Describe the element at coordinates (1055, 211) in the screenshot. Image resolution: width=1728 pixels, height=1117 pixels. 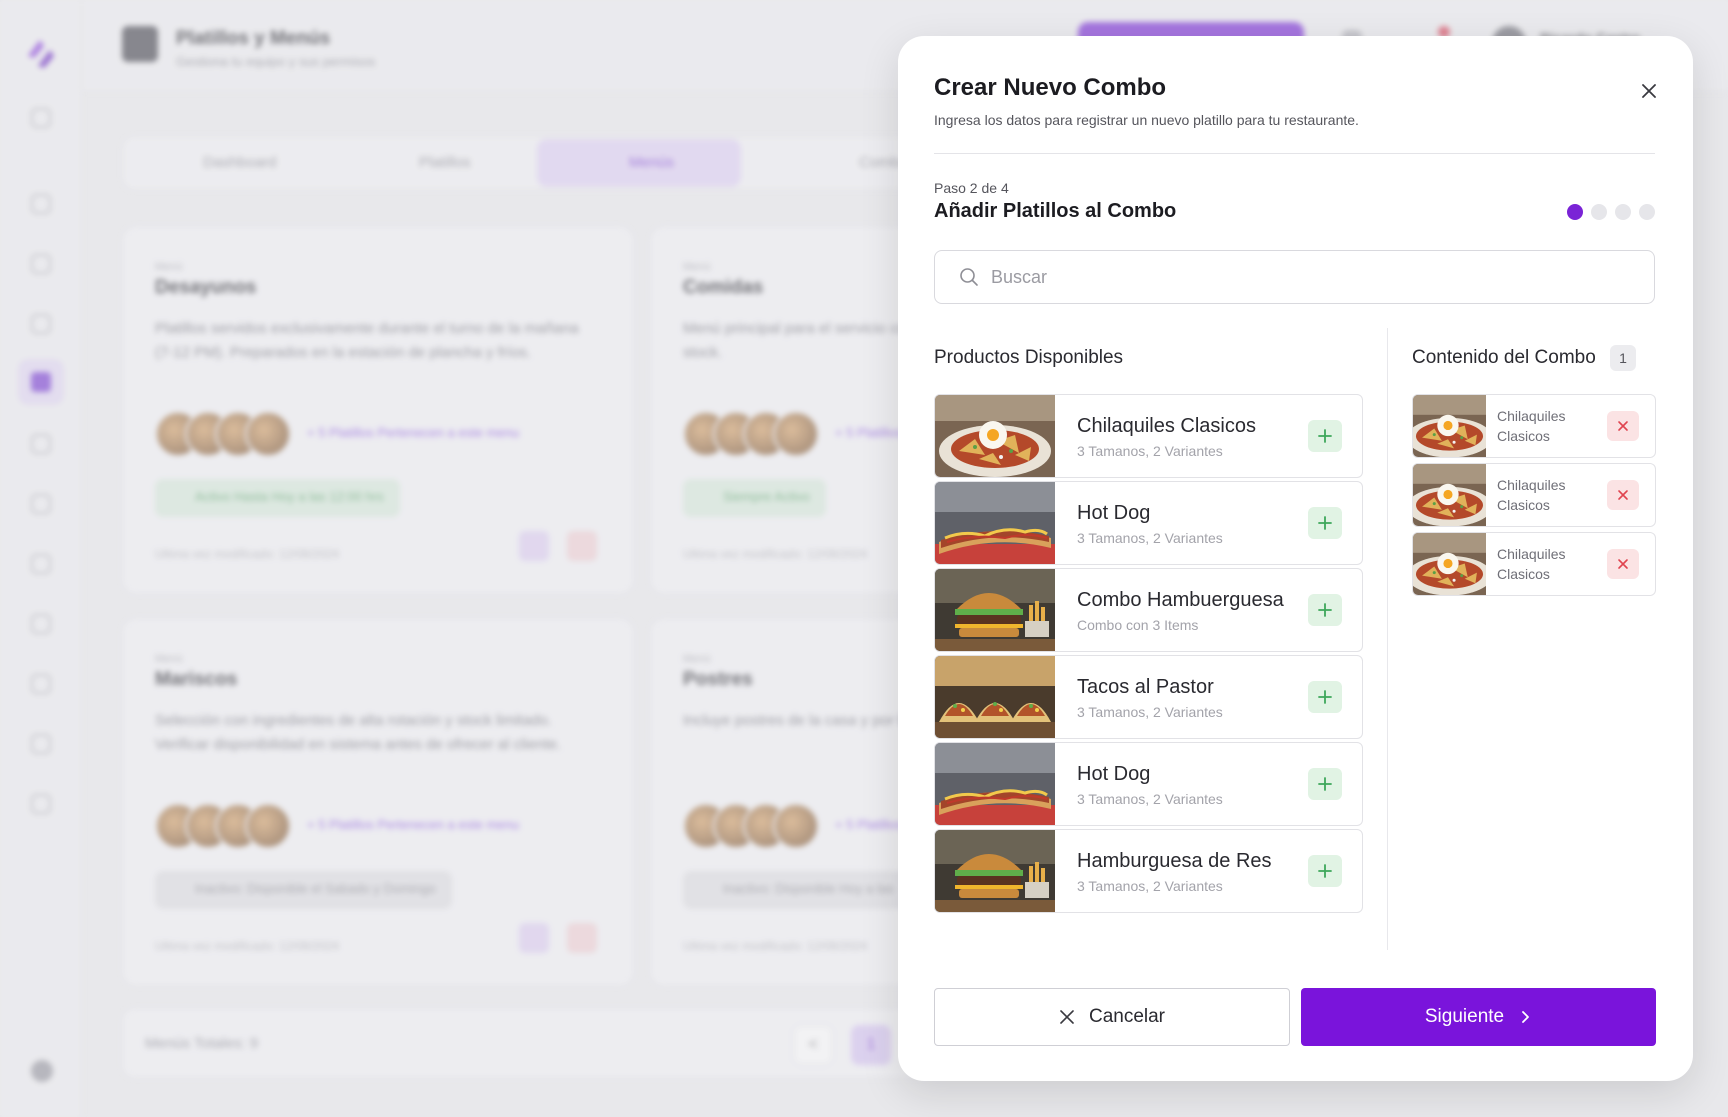
I see `step-title: Añadir Platillos al Combo` at that location.